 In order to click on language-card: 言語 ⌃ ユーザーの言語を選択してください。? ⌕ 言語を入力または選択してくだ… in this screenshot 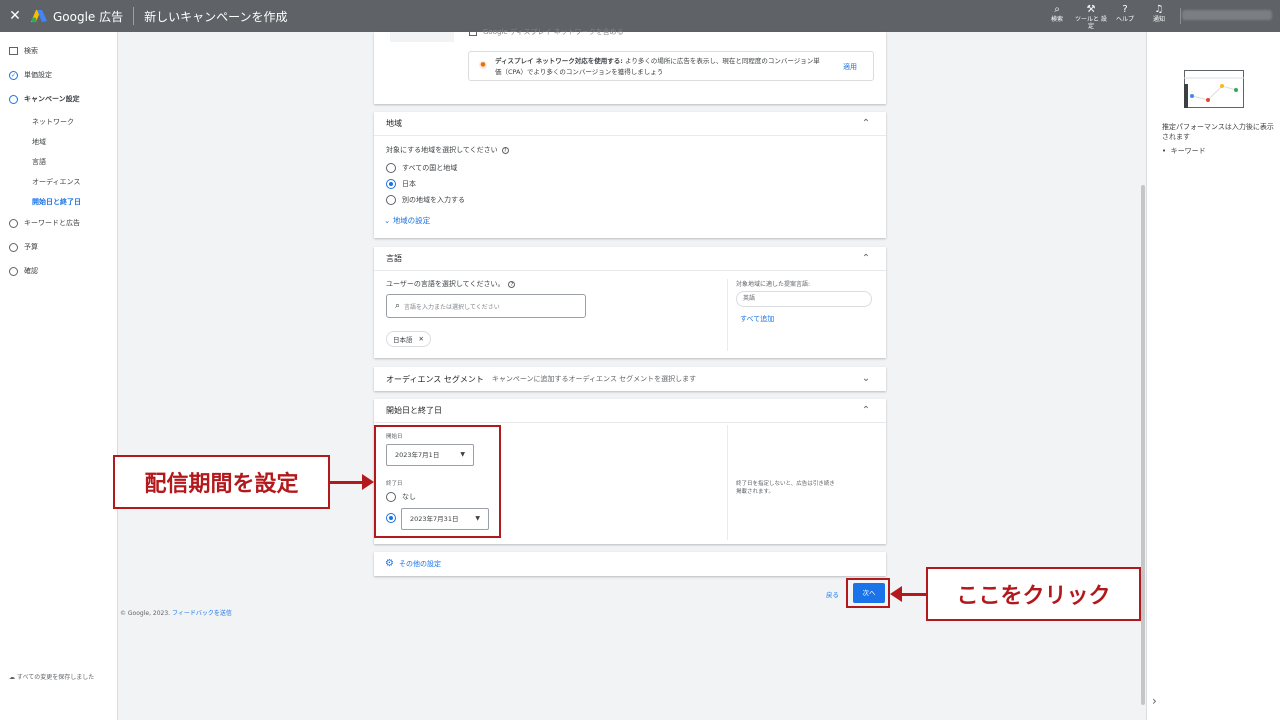, I will do `click(630, 302)`.